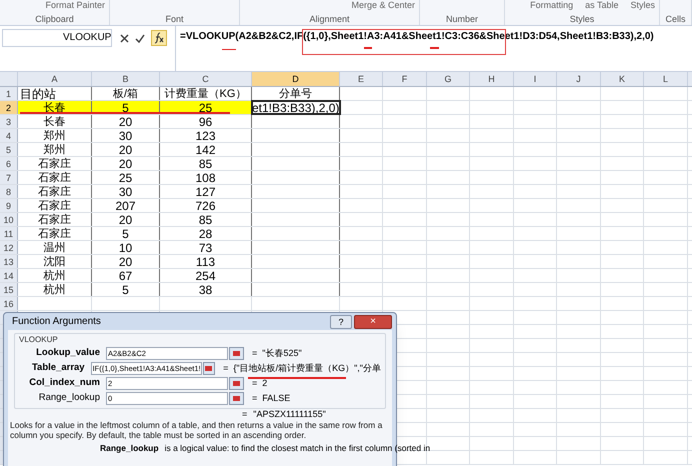 Image resolution: width=692 pixels, height=466 pixels. Describe the element at coordinates (9, 303) in the screenshot. I see `row-header: 16` at that location.